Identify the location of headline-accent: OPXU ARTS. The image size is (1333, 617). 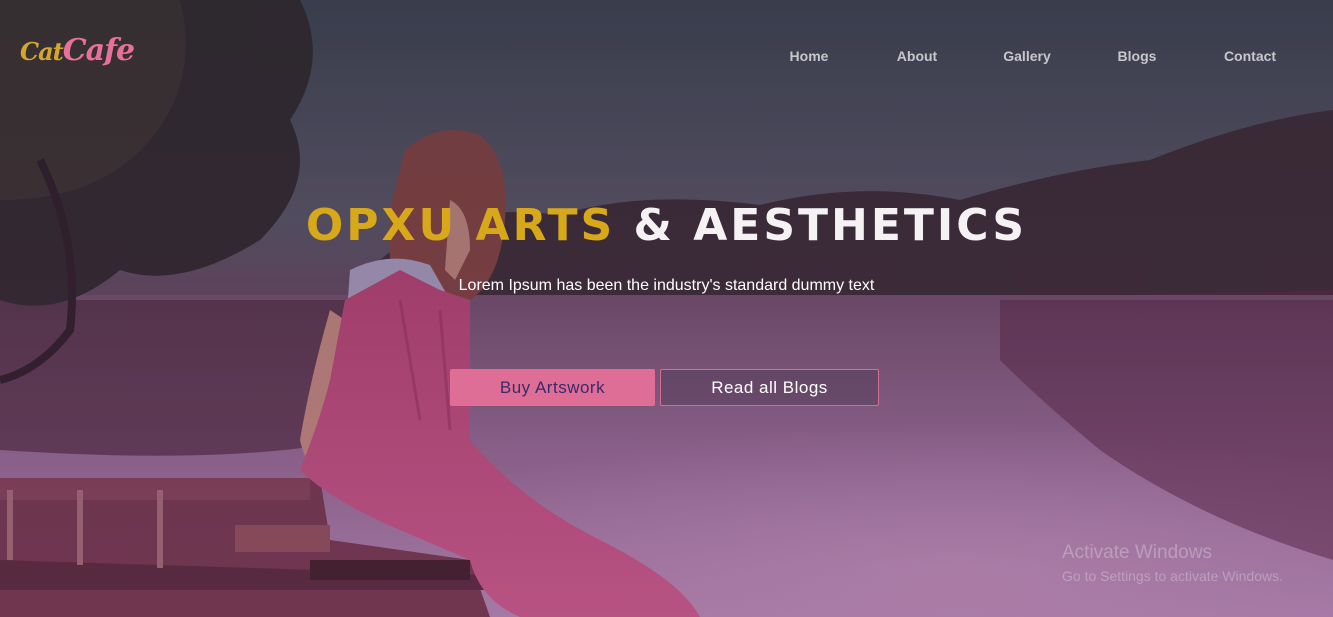
(460, 225).